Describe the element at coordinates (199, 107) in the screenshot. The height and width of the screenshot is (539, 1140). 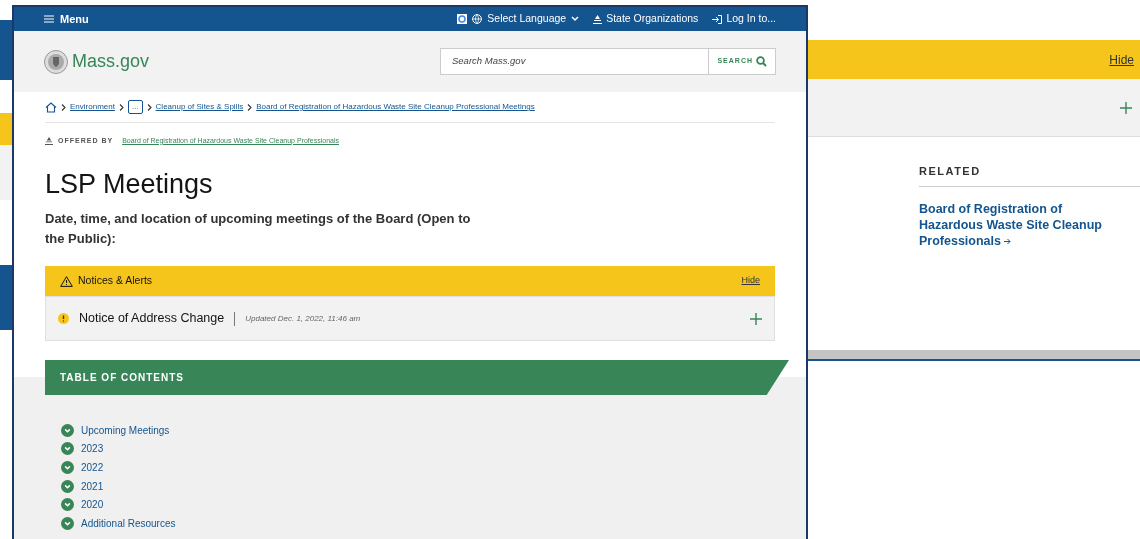
I see `breadcrumb-link: Cleanup of Sites & Spills` at that location.